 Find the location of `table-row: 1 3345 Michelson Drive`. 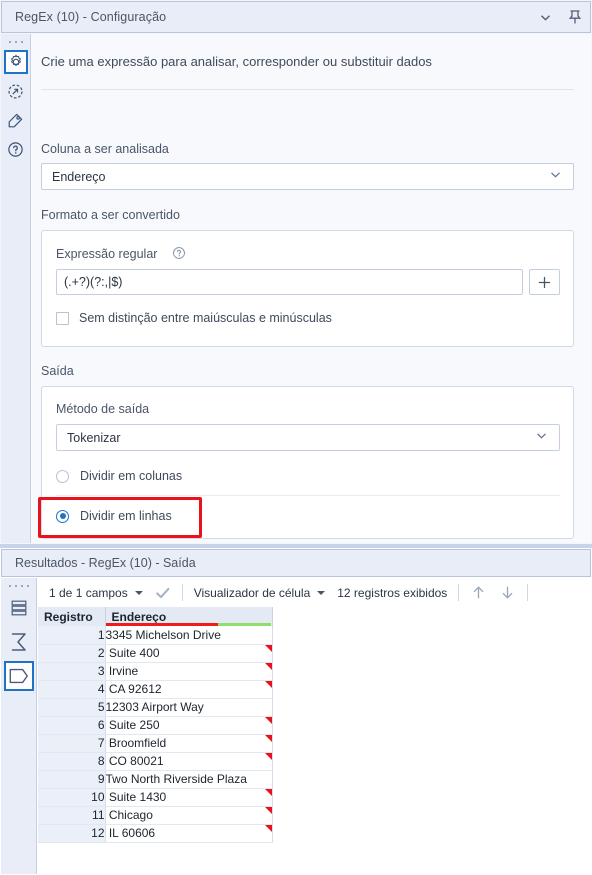

table-row: 1 3345 Michelson Drive is located at coordinates (155, 635).